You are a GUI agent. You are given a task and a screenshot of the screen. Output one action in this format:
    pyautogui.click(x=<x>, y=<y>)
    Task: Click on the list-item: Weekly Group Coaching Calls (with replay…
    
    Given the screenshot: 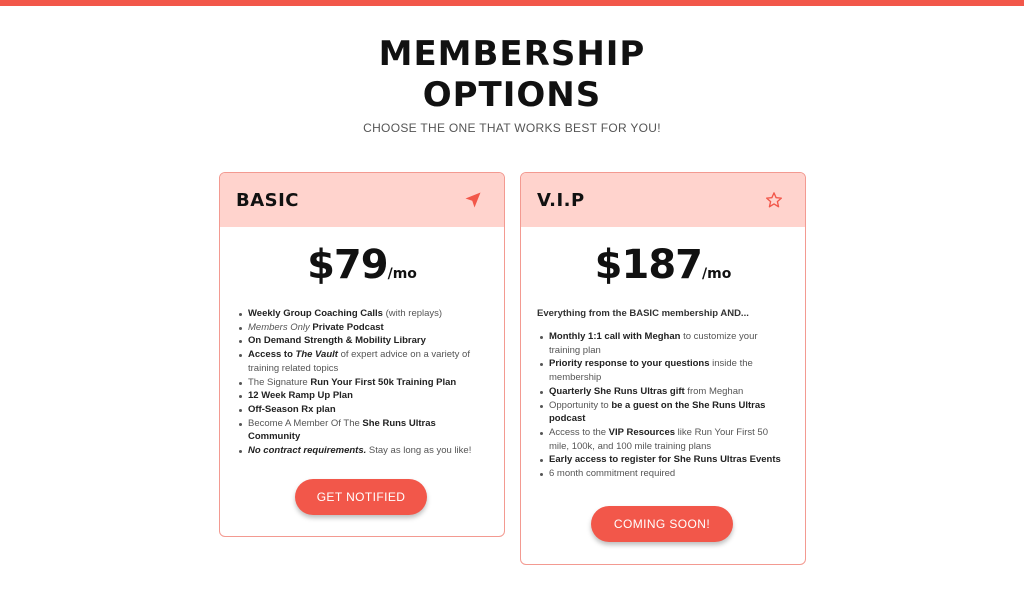 What is the action you would take?
    pyautogui.click(x=362, y=314)
    